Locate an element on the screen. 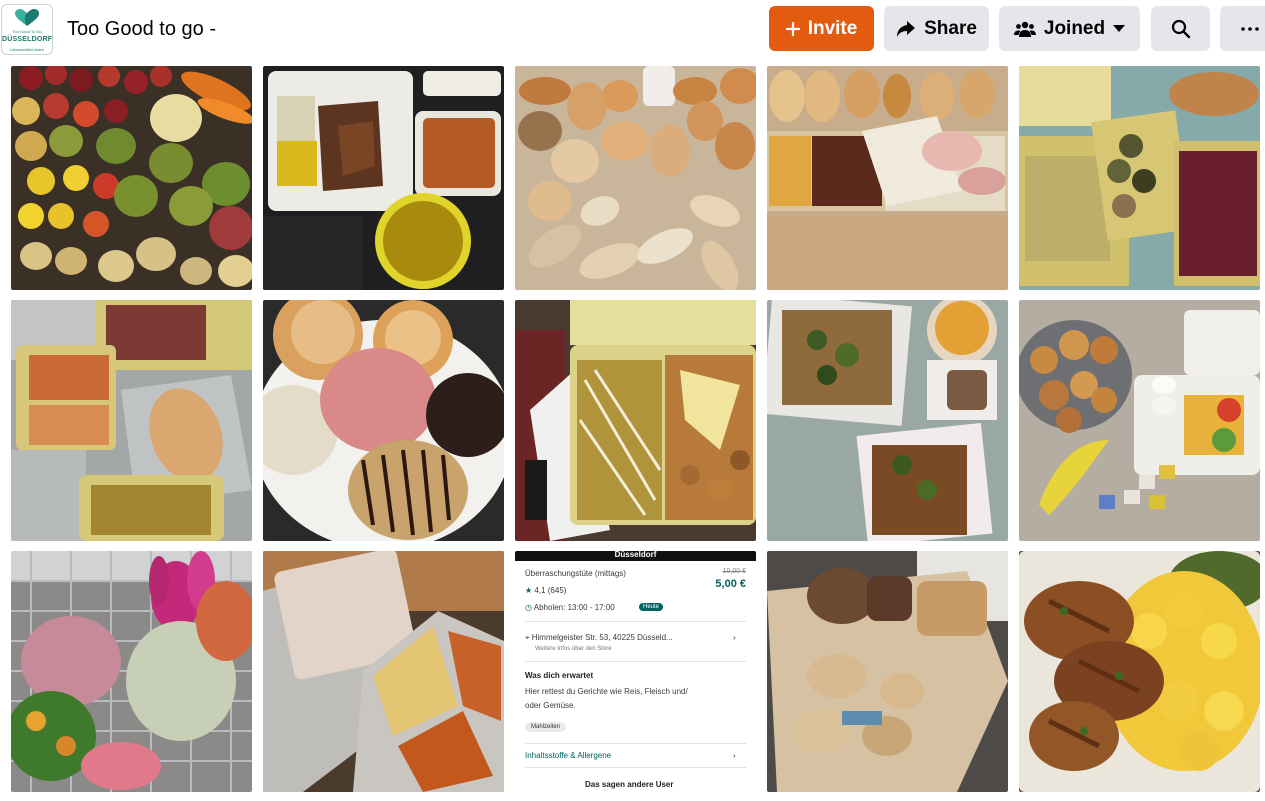  photo-grilled-chicken is located at coordinates (1139, 671).